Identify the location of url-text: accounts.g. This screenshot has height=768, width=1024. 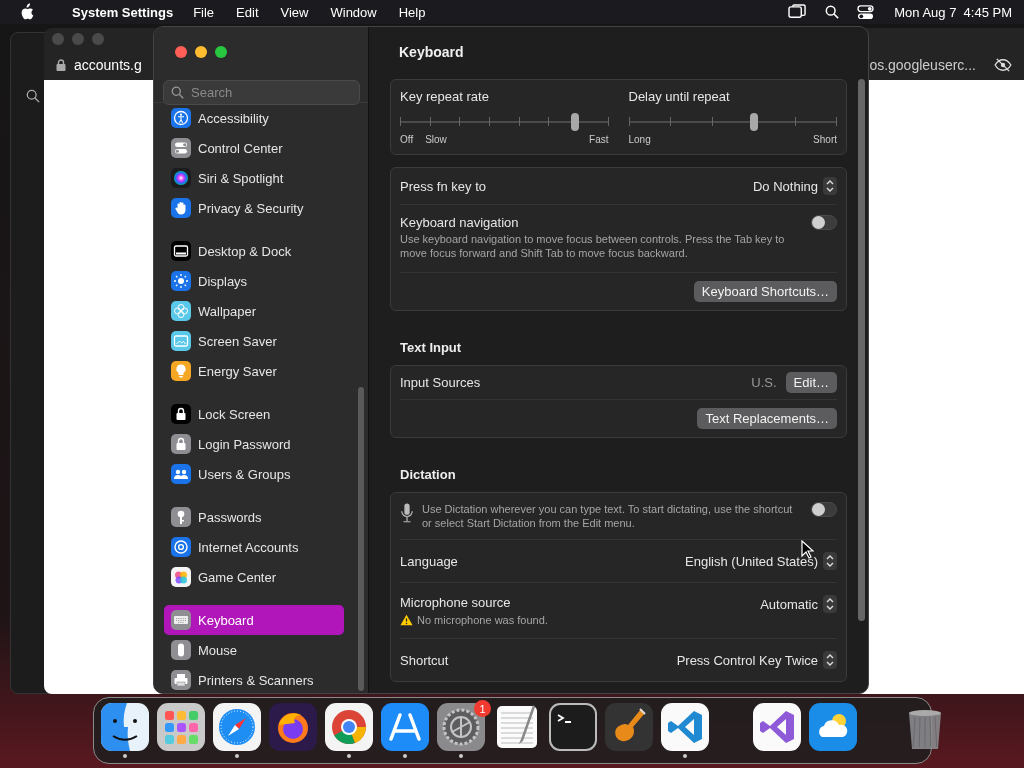
(108, 65).